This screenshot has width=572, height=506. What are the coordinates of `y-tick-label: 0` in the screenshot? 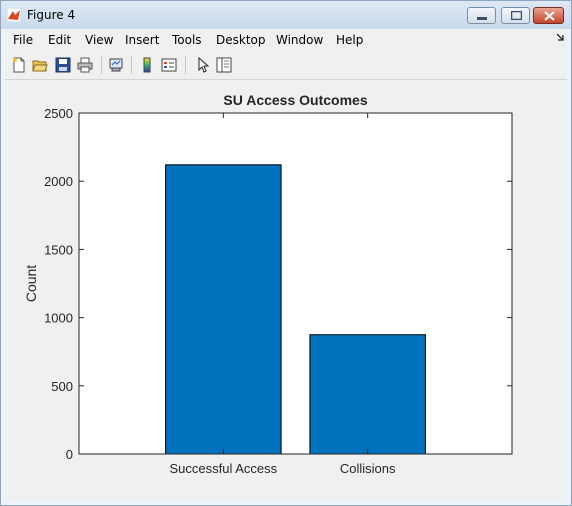 It's located at (69, 454).